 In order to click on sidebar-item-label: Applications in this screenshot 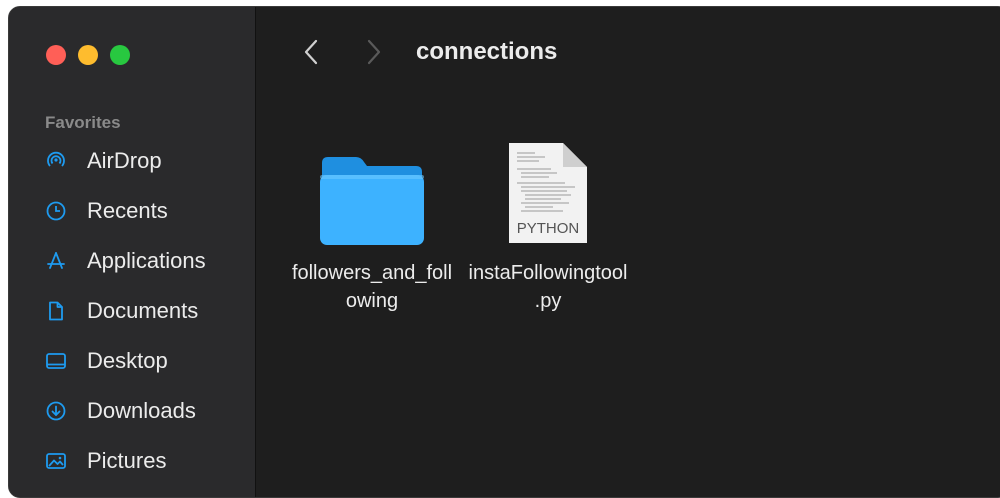, I will do `click(146, 260)`.